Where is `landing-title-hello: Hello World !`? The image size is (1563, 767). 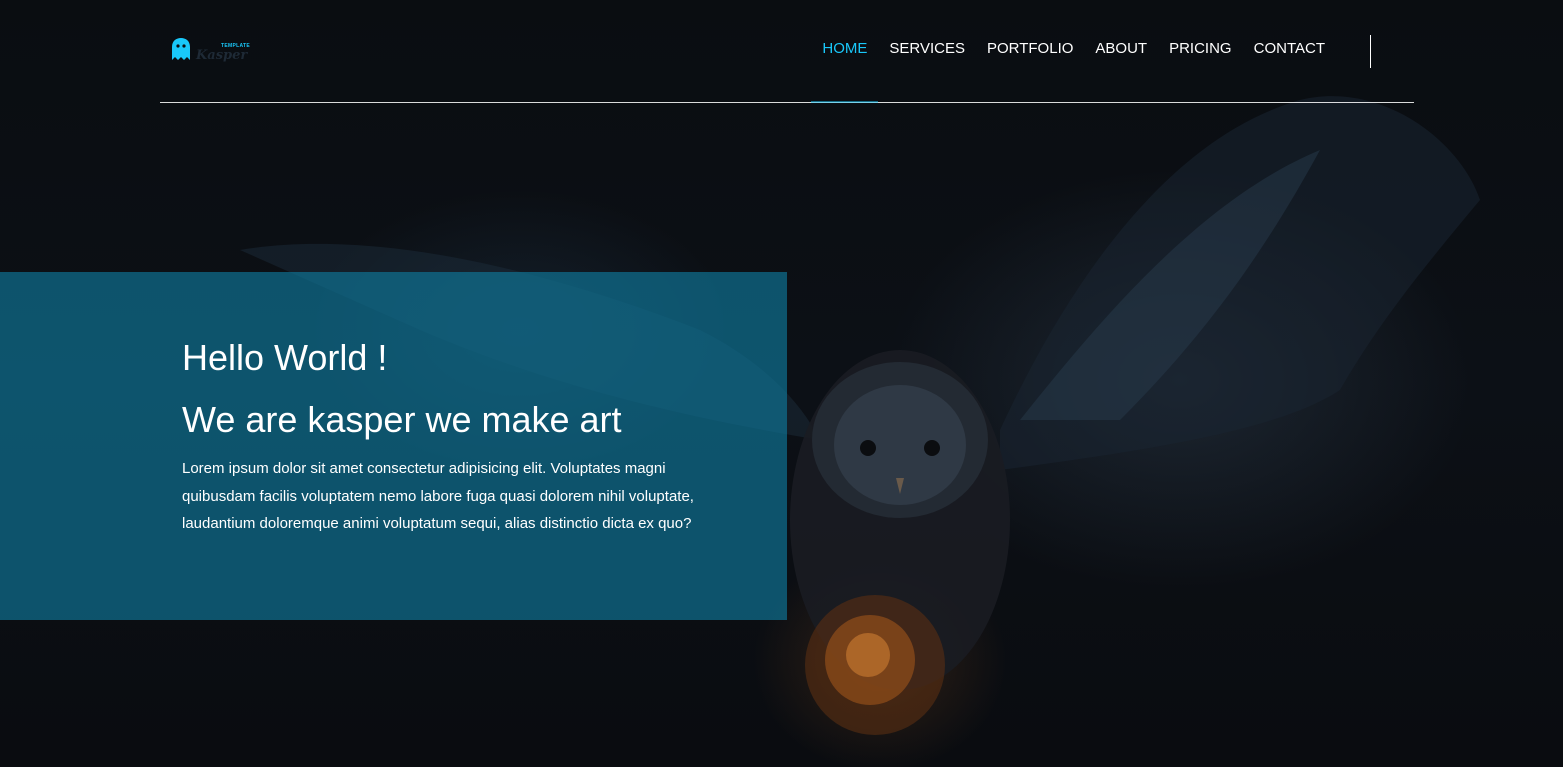
landing-title-hello: Hello World ! is located at coordinates (285, 357).